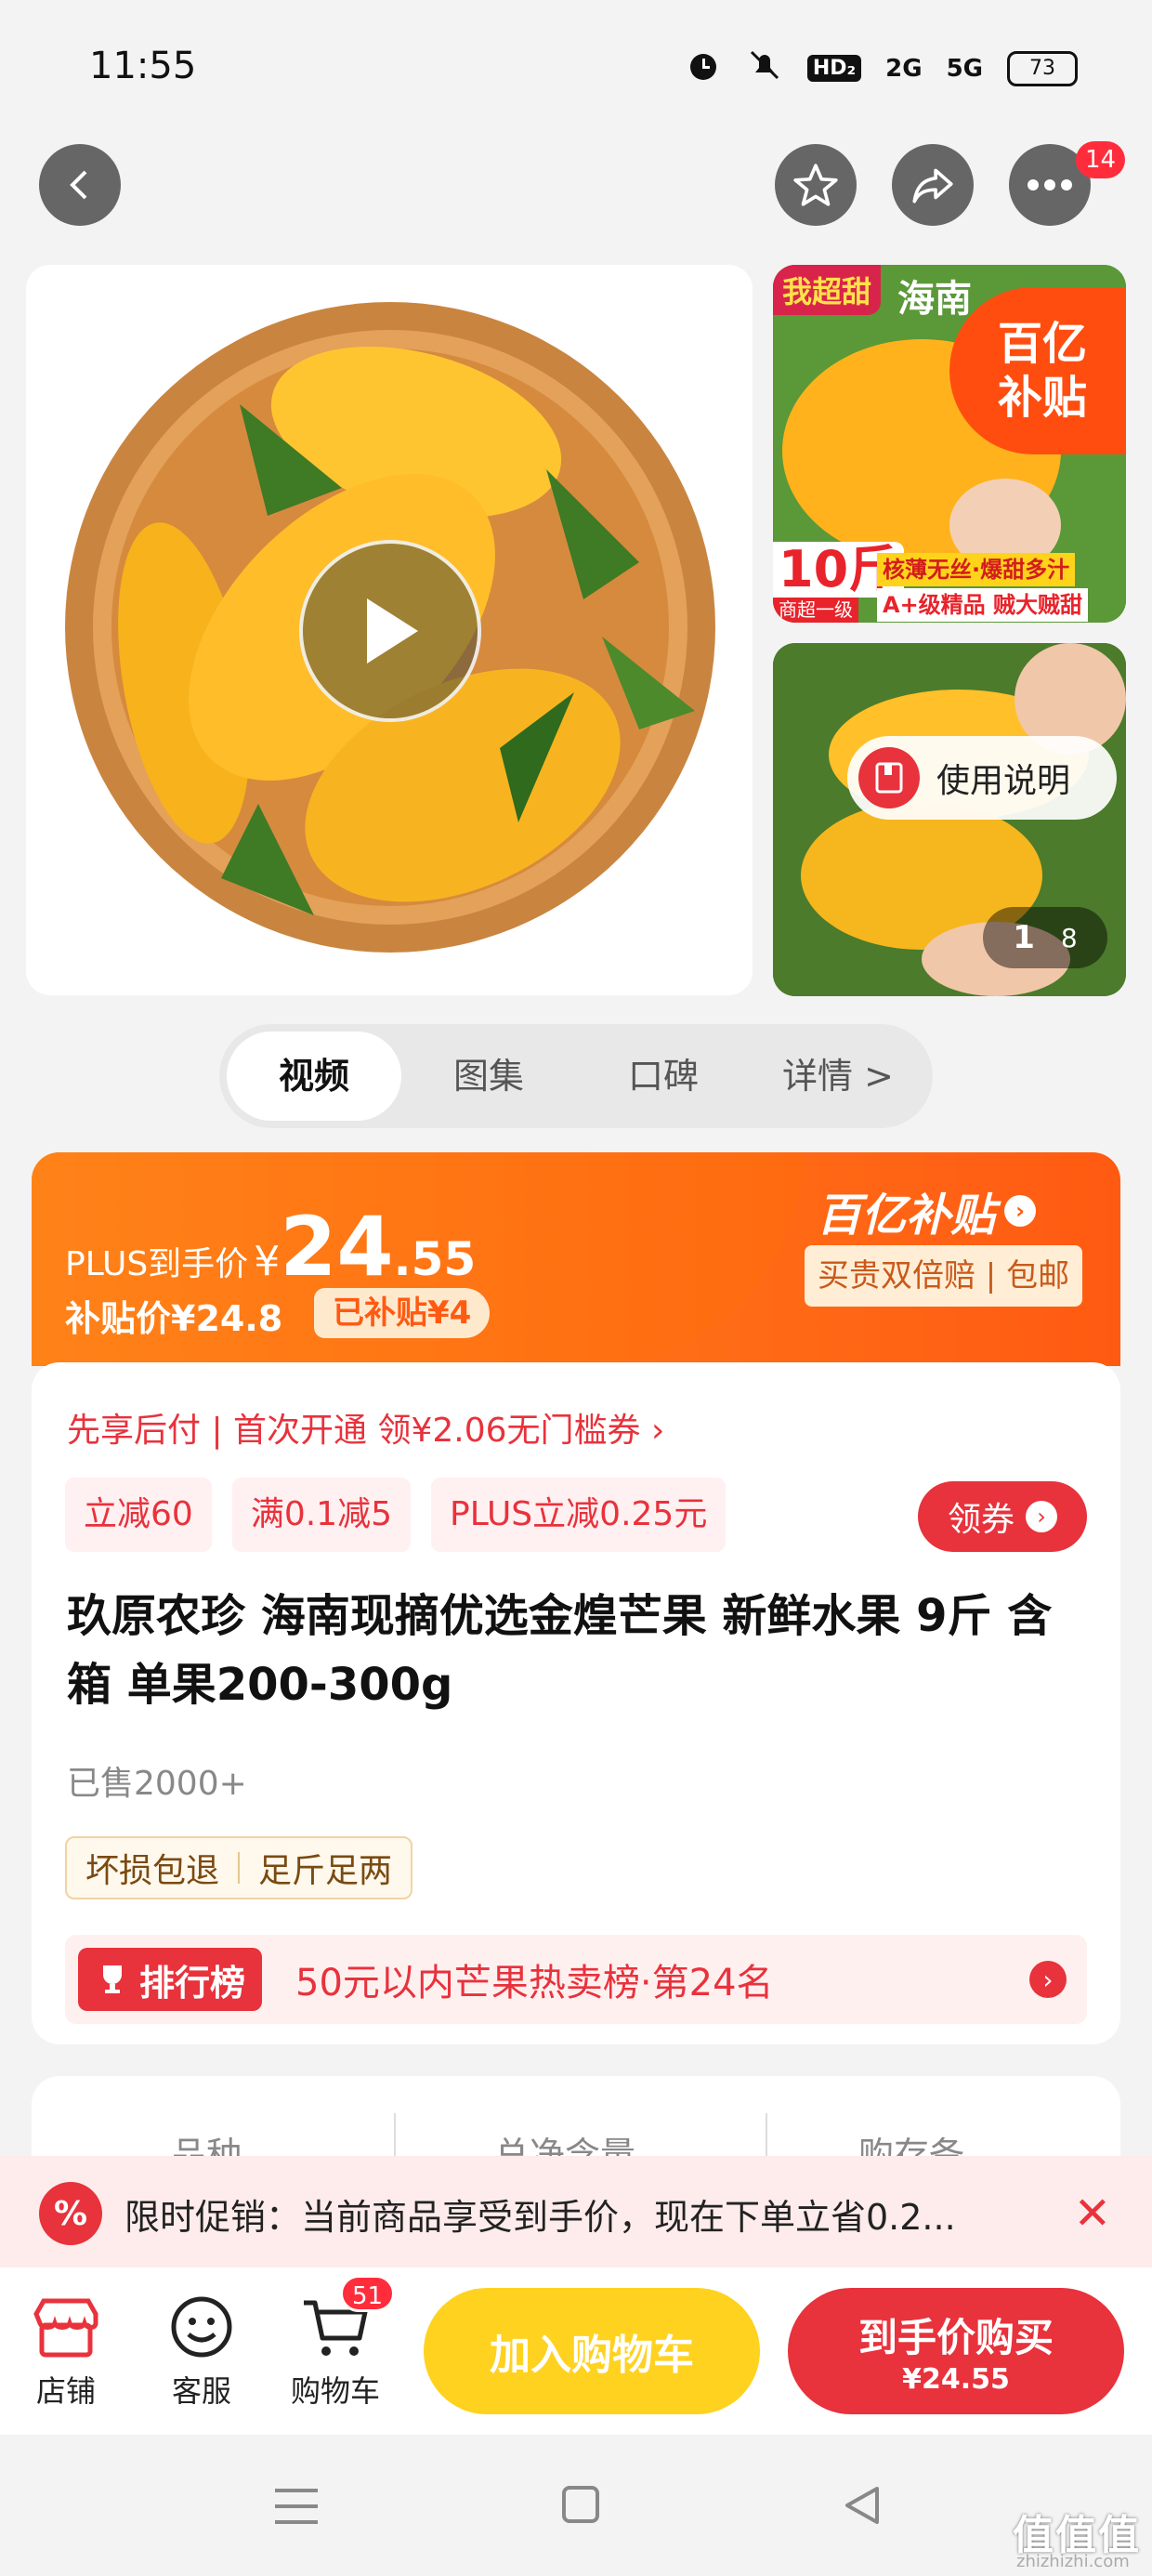 Image resolution: width=1152 pixels, height=2576 pixels. I want to click on menu-icon, so click(296, 2506).